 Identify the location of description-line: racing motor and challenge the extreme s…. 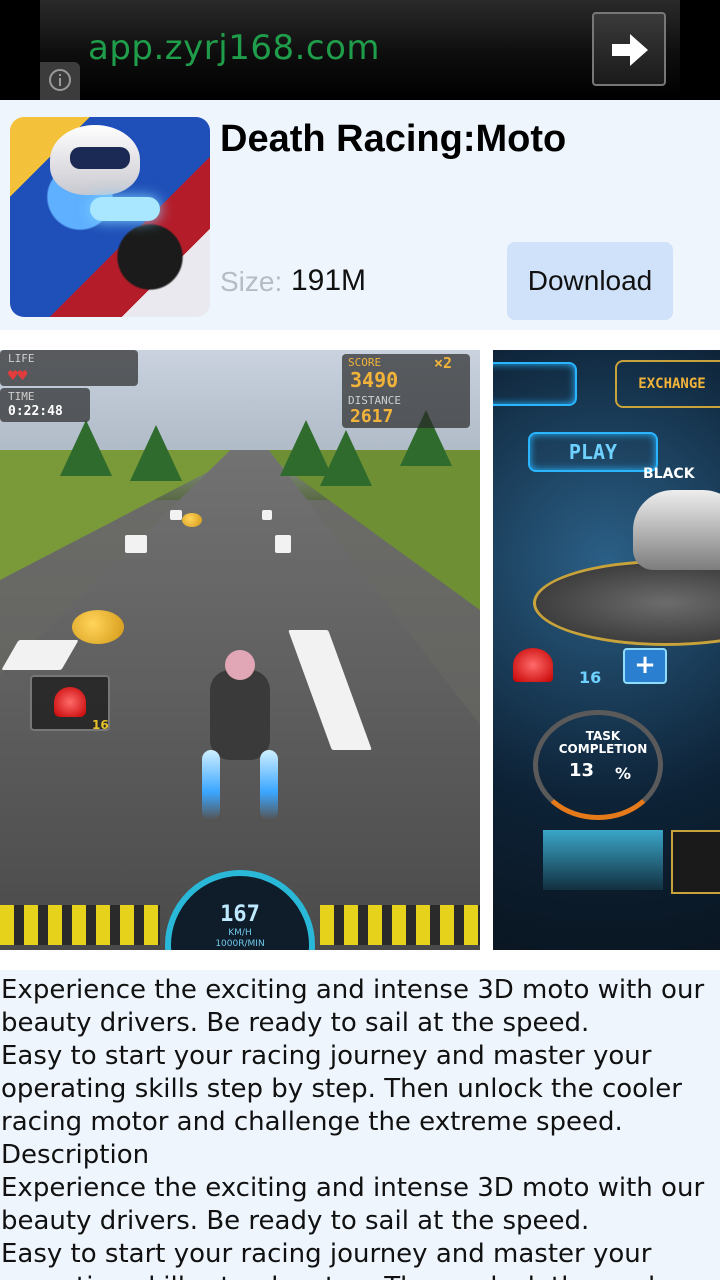
(312, 1122).